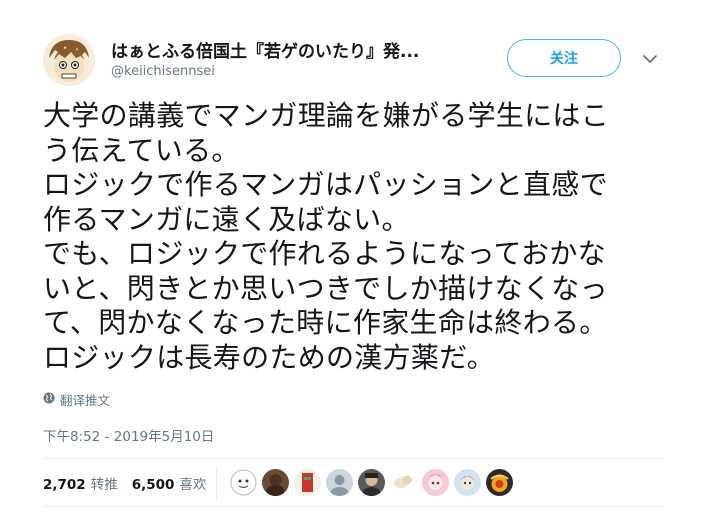  Describe the element at coordinates (216, 483) in the screenshot. I see `stats-separator` at that location.